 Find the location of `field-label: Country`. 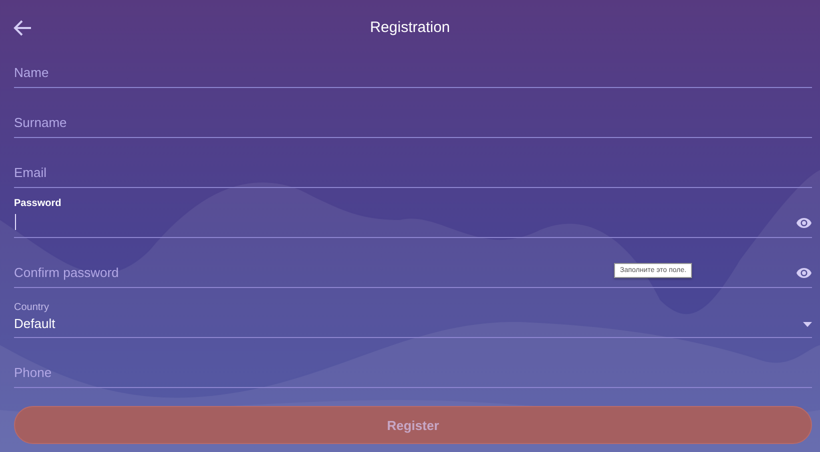

field-label: Country is located at coordinates (32, 308).